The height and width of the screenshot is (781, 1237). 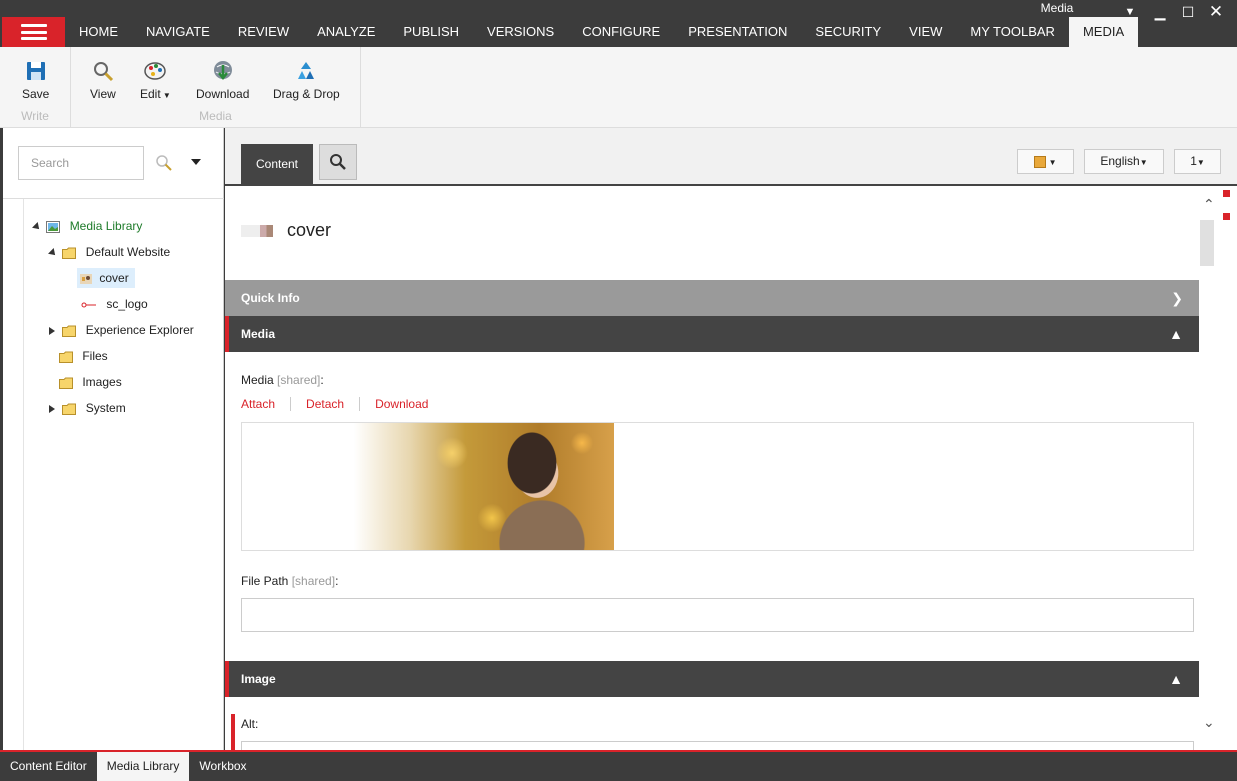 What do you see at coordinates (257, 231) in the screenshot?
I see `item-thumbnail` at bounding box center [257, 231].